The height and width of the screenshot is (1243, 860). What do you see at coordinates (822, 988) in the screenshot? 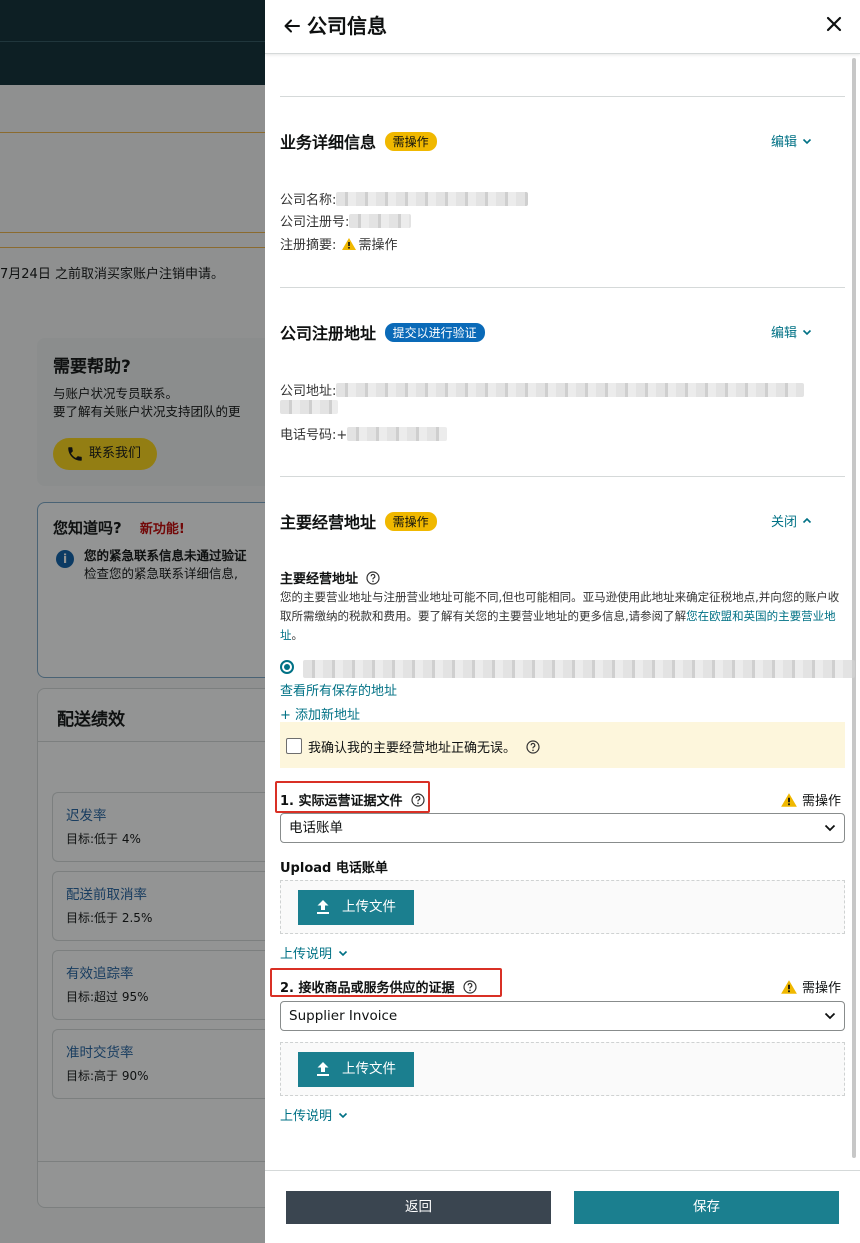
I see `doc2-need-text: 需操作` at bounding box center [822, 988].